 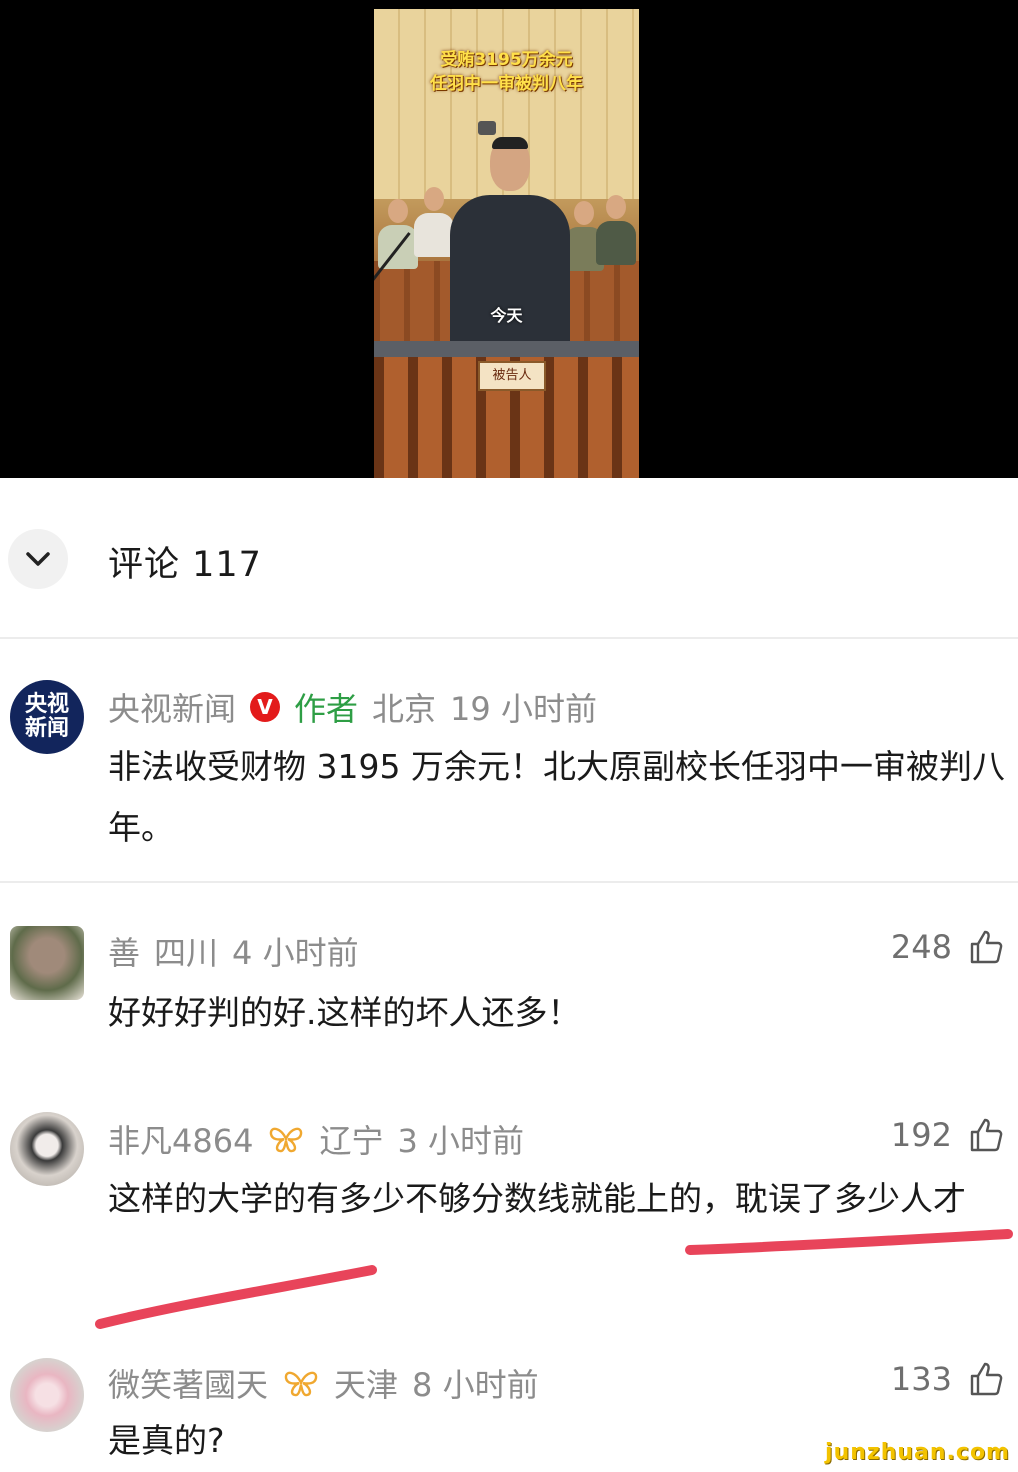 What do you see at coordinates (461, 1141) in the screenshot?
I see `comment-time: 3 小时前` at bounding box center [461, 1141].